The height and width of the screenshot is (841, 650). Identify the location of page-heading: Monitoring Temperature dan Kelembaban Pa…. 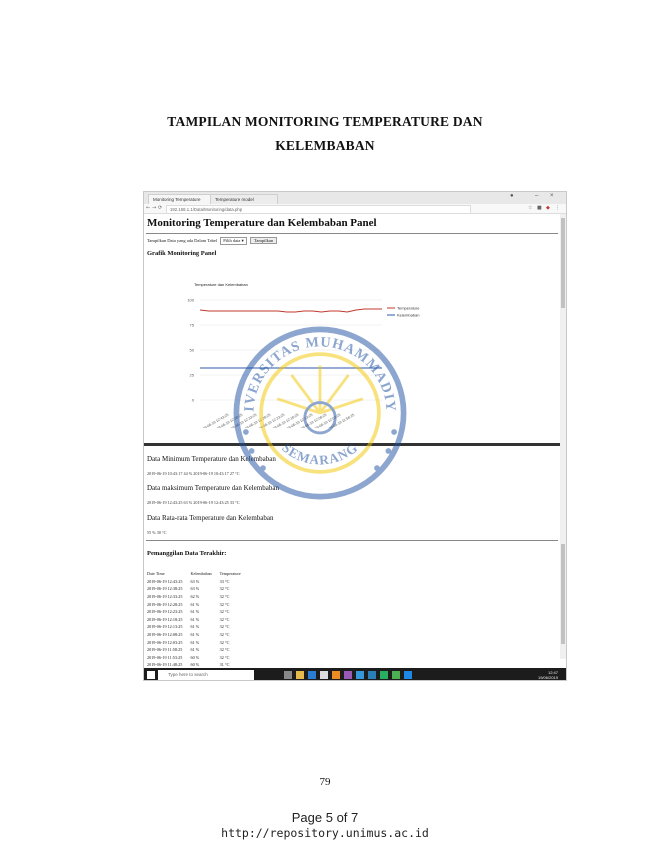
(262, 223).